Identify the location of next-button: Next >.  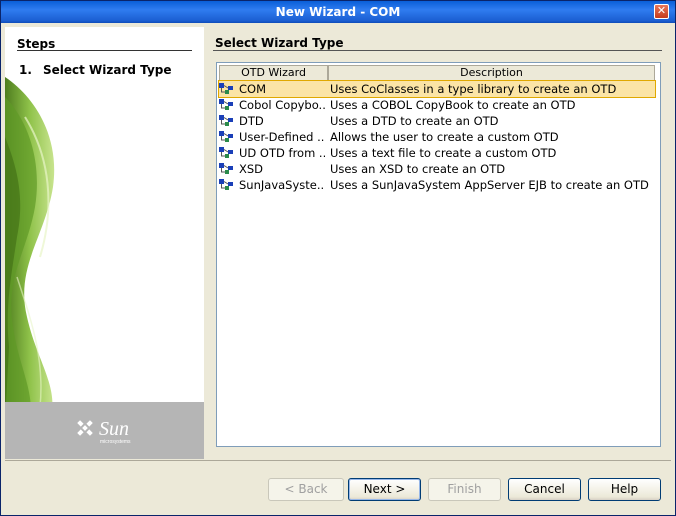
(384, 489).